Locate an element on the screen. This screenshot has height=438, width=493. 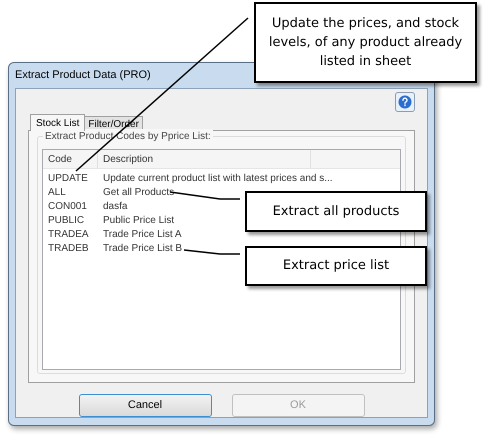
code-cell: CON001 is located at coordinates (70, 206).